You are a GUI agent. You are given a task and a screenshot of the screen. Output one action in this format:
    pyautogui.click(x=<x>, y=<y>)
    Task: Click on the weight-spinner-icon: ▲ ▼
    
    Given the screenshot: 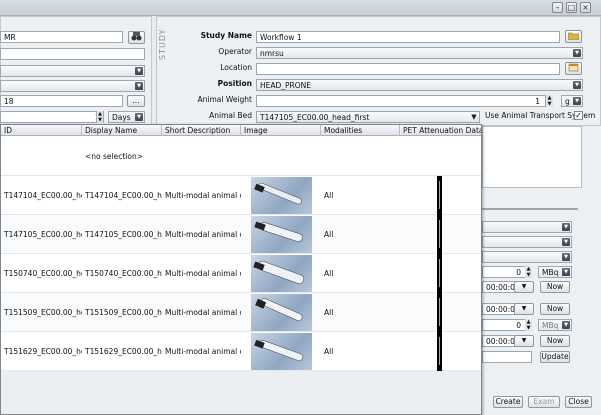 What is the action you would take?
    pyautogui.click(x=549, y=101)
    